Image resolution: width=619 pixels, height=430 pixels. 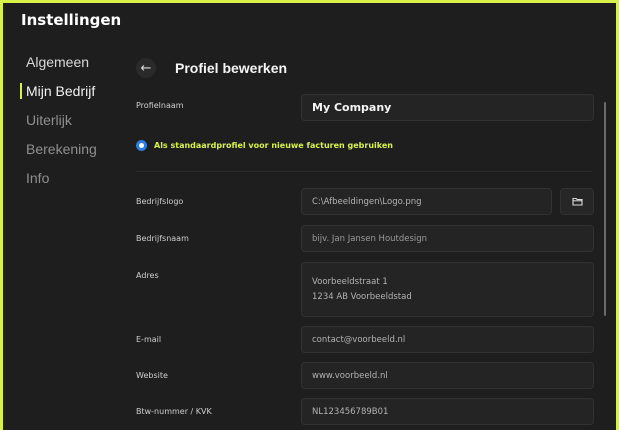 What do you see at coordinates (152, 375) in the screenshot?
I see `website-label: Website` at bounding box center [152, 375].